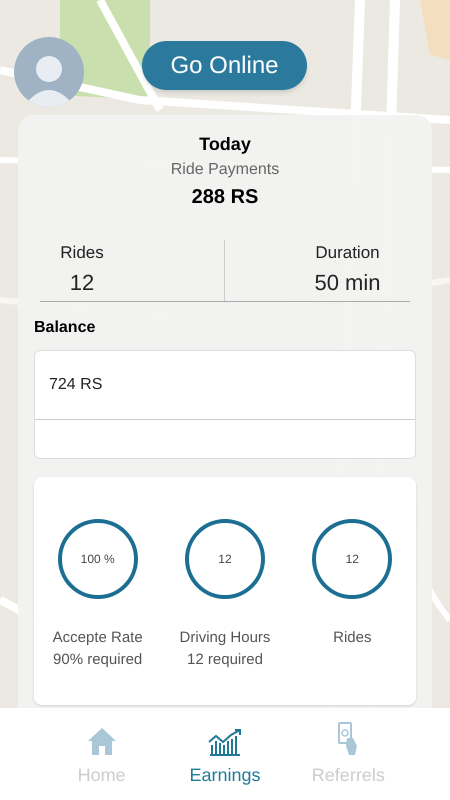 The image size is (450, 800). What do you see at coordinates (347, 282) in the screenshot?
I see `stat-value: 50 min` at bounding box center [347, 282].